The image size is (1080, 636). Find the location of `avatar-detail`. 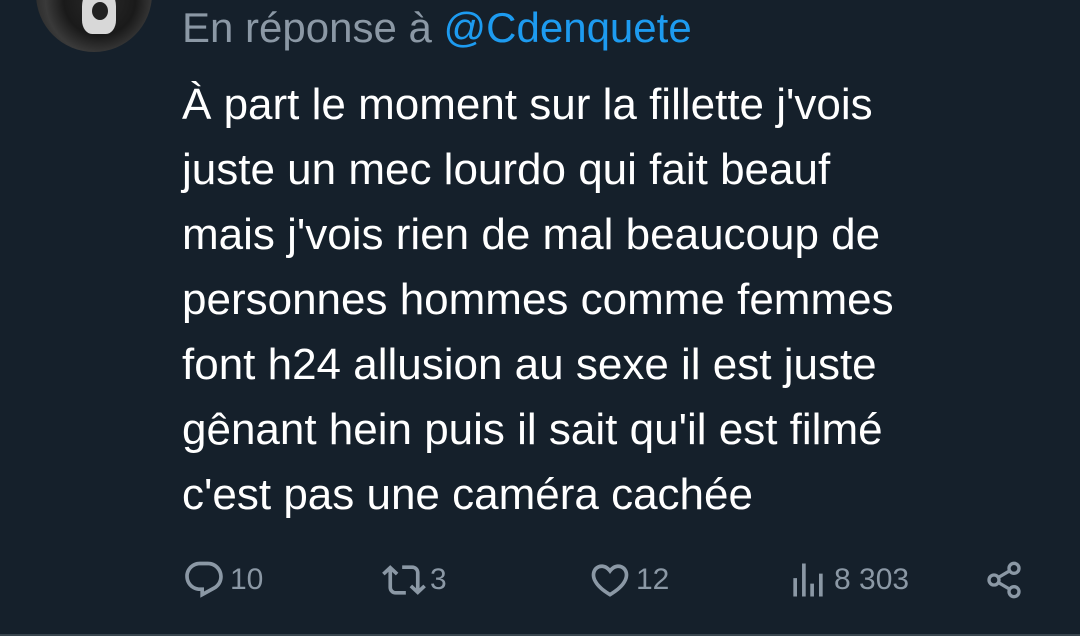

avatar-detail is located at coordinates (100, 11).